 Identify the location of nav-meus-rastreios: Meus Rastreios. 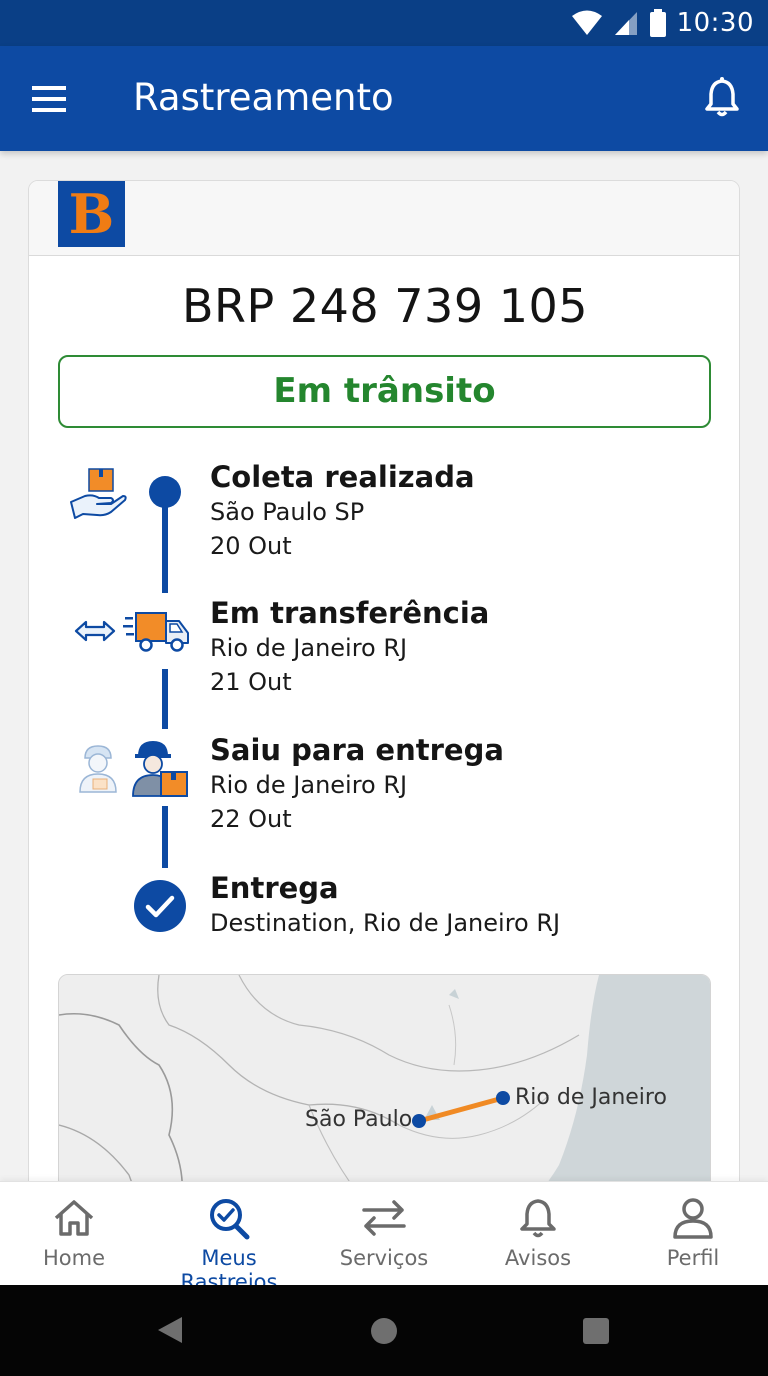
(229, 1238).